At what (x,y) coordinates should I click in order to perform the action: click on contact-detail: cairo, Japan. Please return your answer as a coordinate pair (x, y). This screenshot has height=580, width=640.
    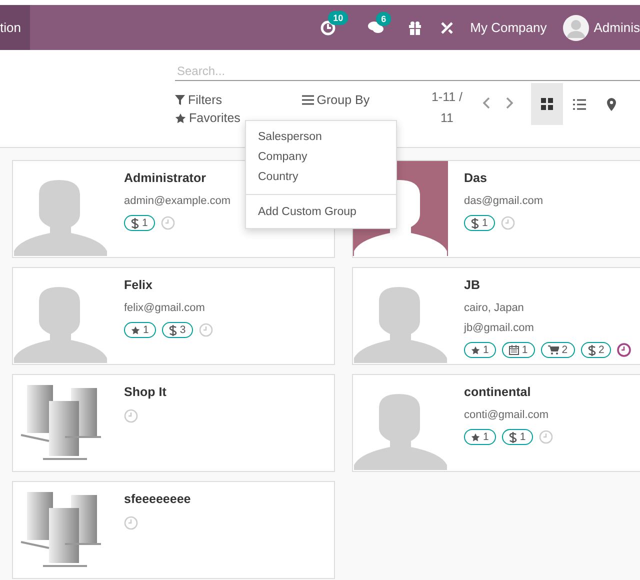
    Looking at the image, I should click on (494, 308).